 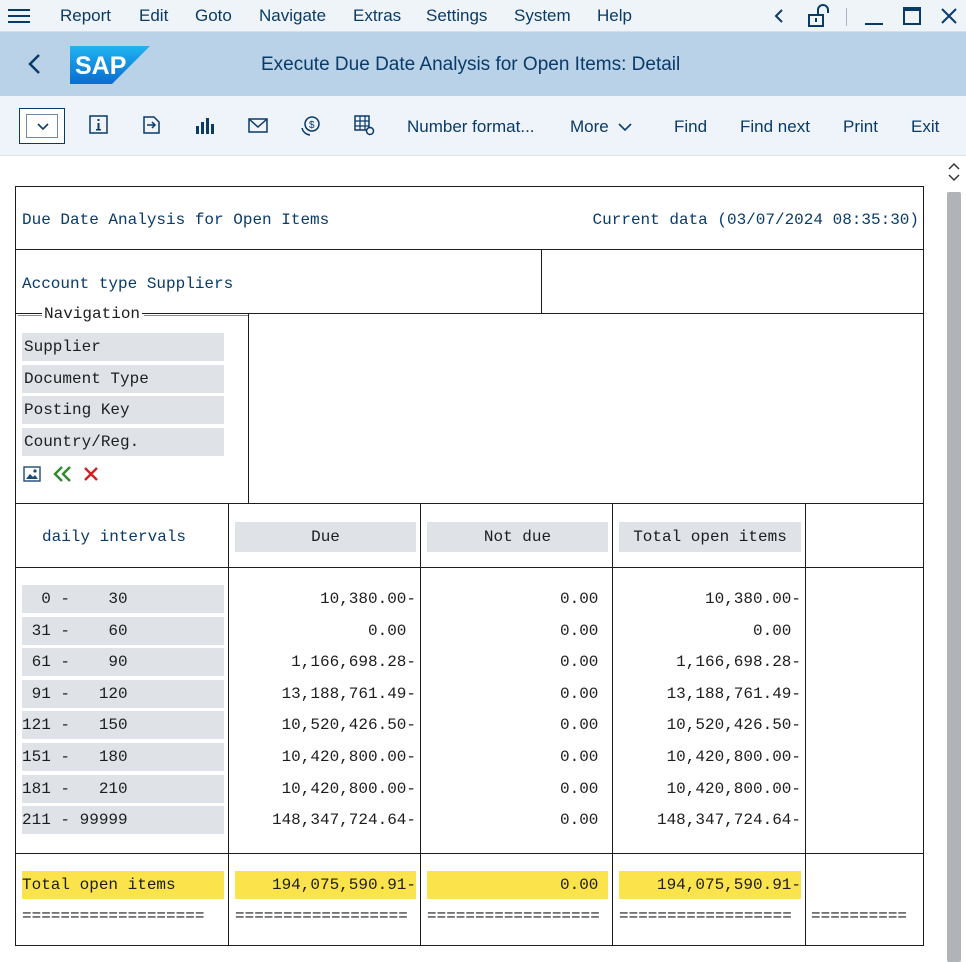 I want to click on due-value: 148,347,724.64-, so click(x=343, y=820).